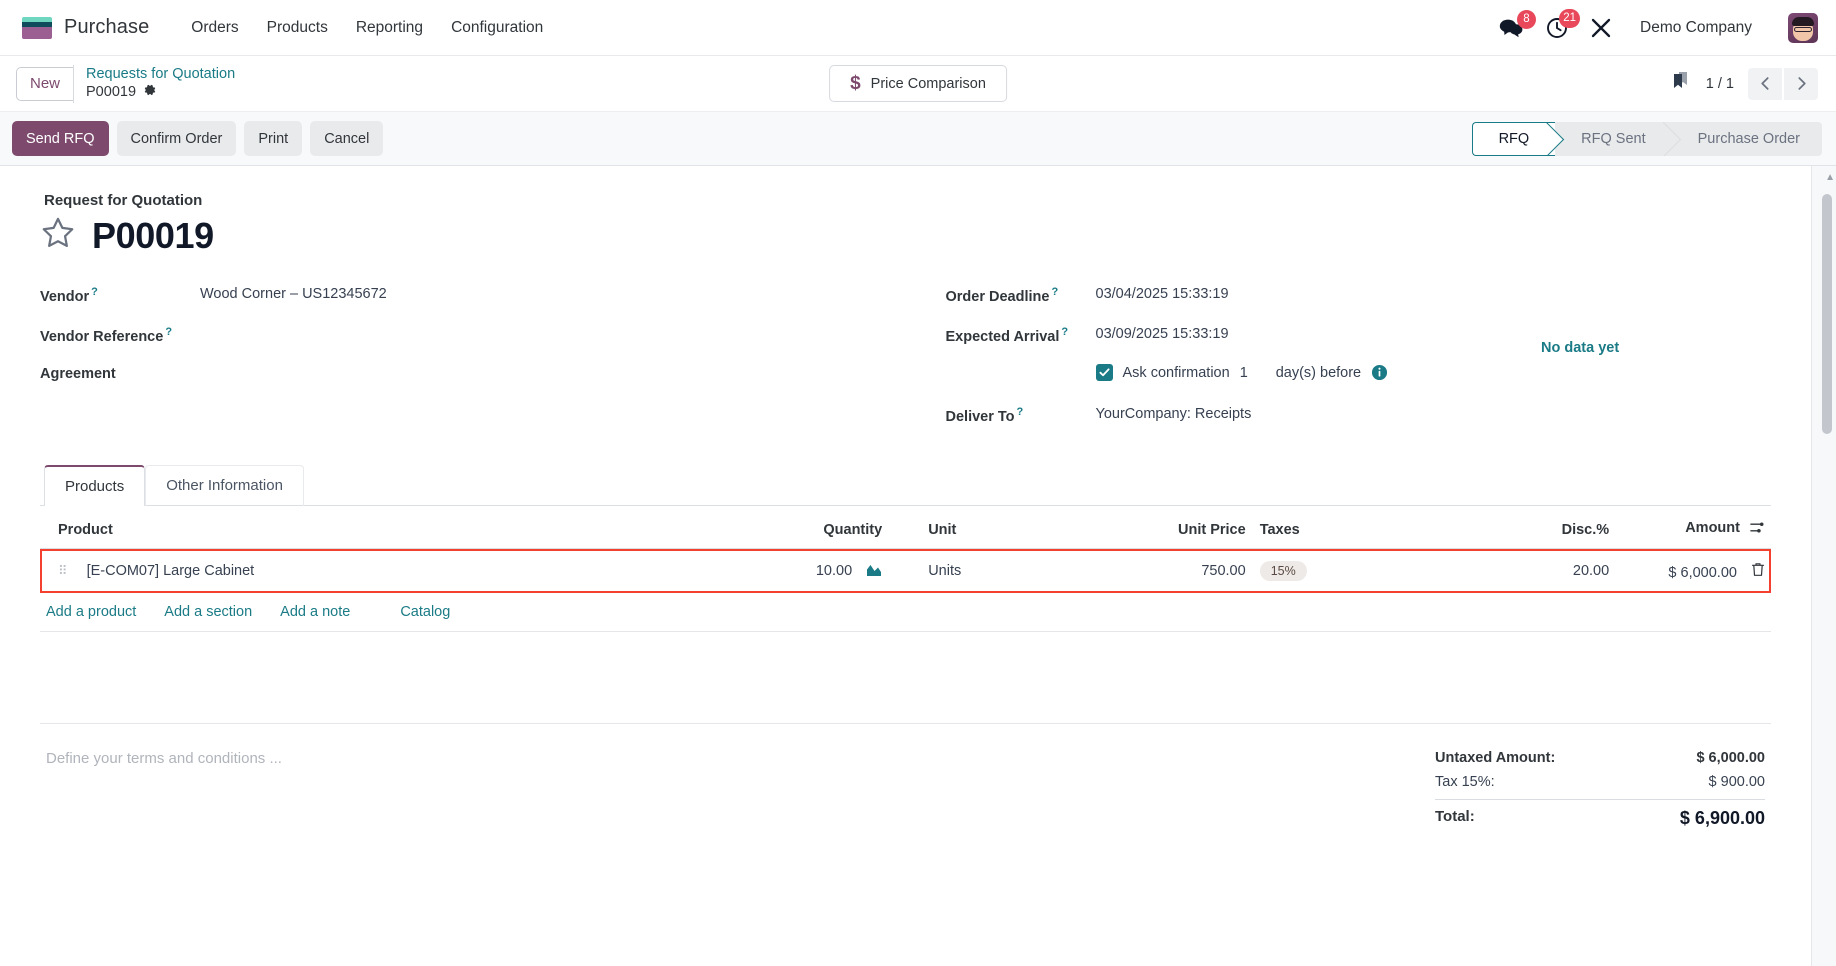 This screenshot has height=966, width=1836. Describe the element at coordinates (106, 27) in the screenshot. I see `app-name: Purchase` at that location.